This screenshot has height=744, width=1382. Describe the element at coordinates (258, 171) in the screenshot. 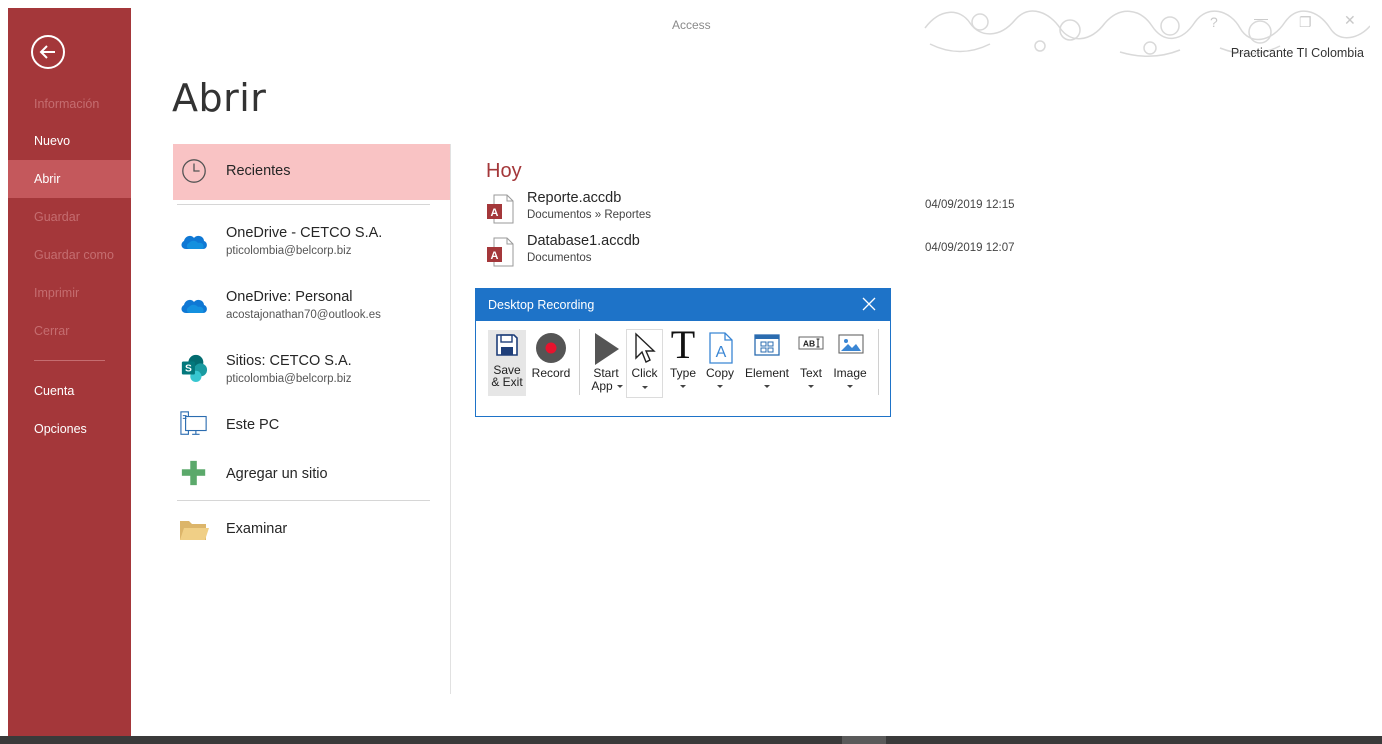

I see `location-title: Recientes` at that location.